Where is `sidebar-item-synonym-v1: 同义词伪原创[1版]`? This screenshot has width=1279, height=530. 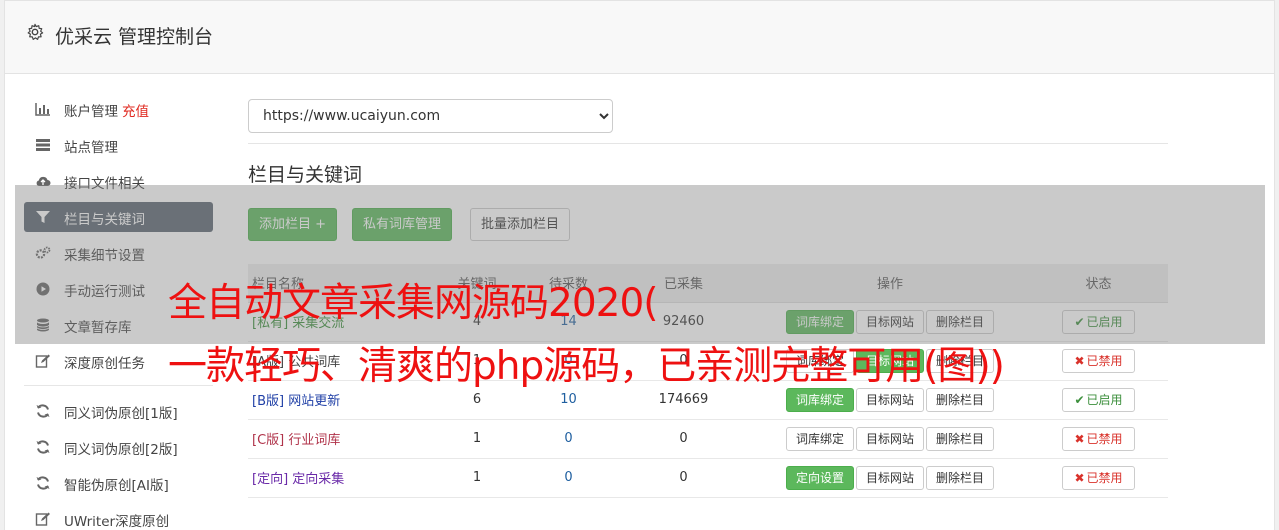
sidebar-item-synonym-v1: 同义词伪原创[1版] is located at coordinates (118, 411).